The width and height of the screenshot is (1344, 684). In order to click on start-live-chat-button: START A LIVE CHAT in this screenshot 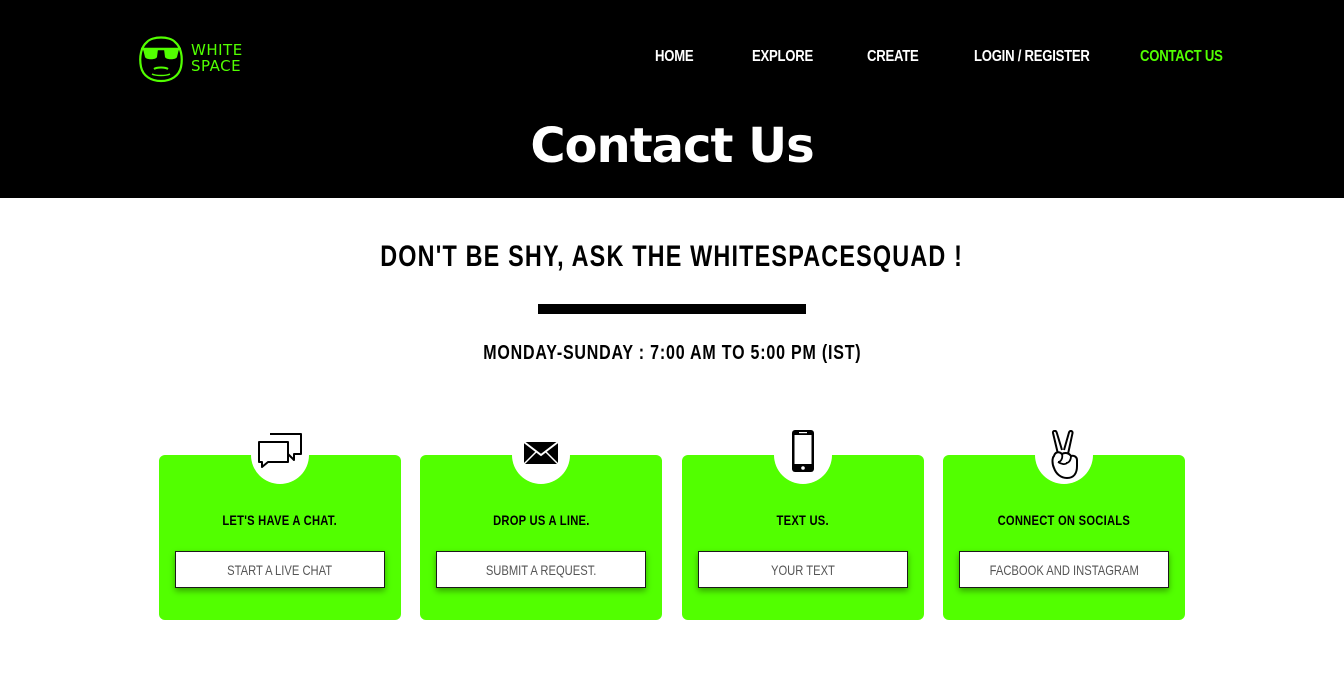, I will do `click(280, 569)`.